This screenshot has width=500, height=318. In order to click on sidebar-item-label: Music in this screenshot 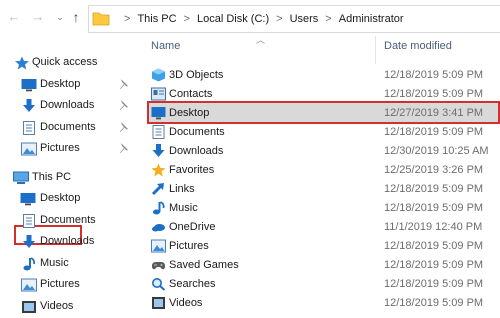, I will do `click(54, 263)`.